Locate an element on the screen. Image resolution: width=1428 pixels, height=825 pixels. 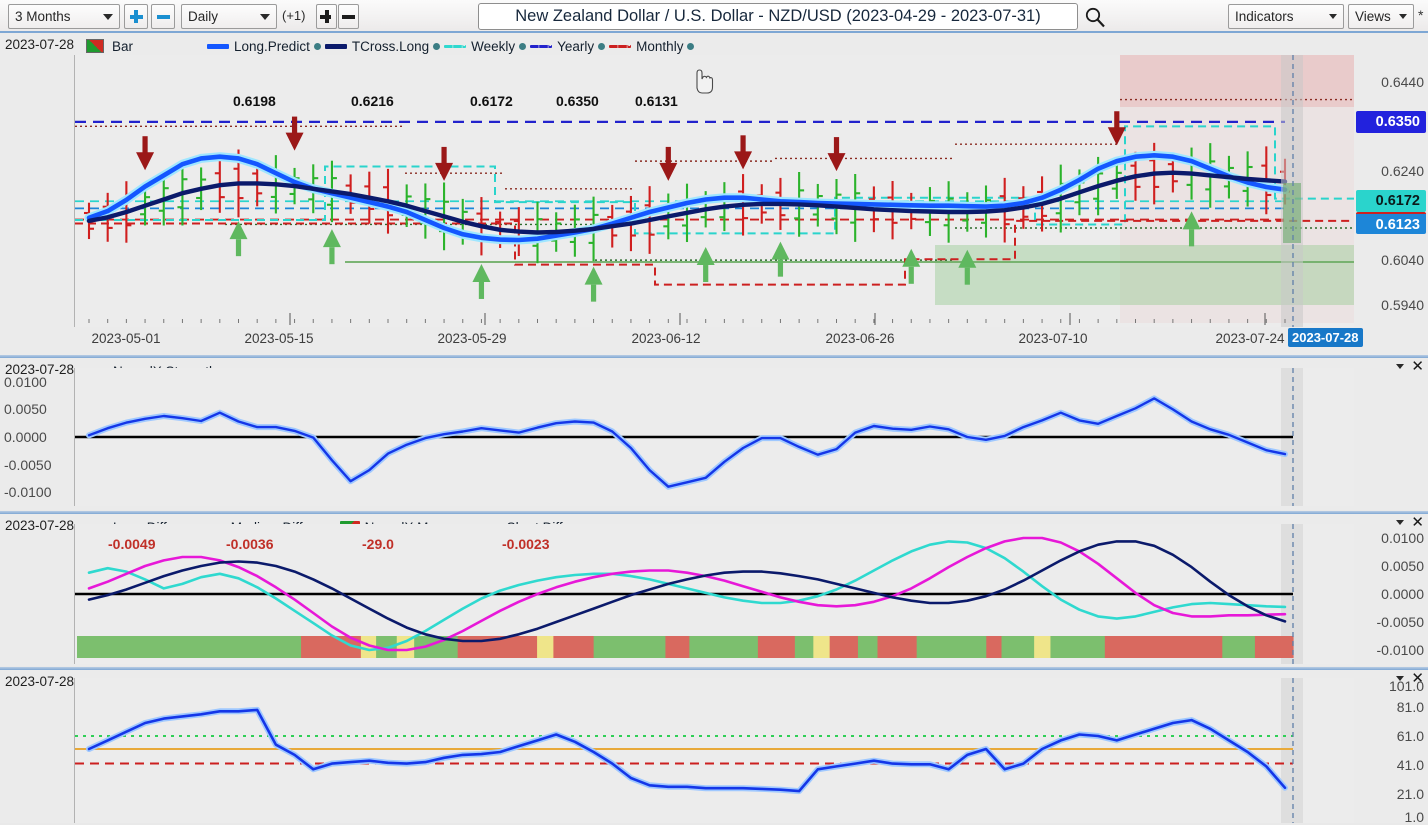
legend-item-long-predict: Long.Predict is located at coordinates (264, 46).